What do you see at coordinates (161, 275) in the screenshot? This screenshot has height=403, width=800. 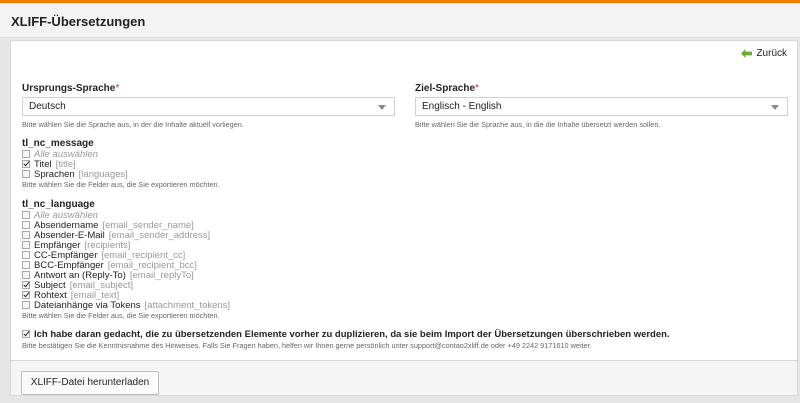 I see `field-key: [email_replyTo]` at bounding box center [161, 275].